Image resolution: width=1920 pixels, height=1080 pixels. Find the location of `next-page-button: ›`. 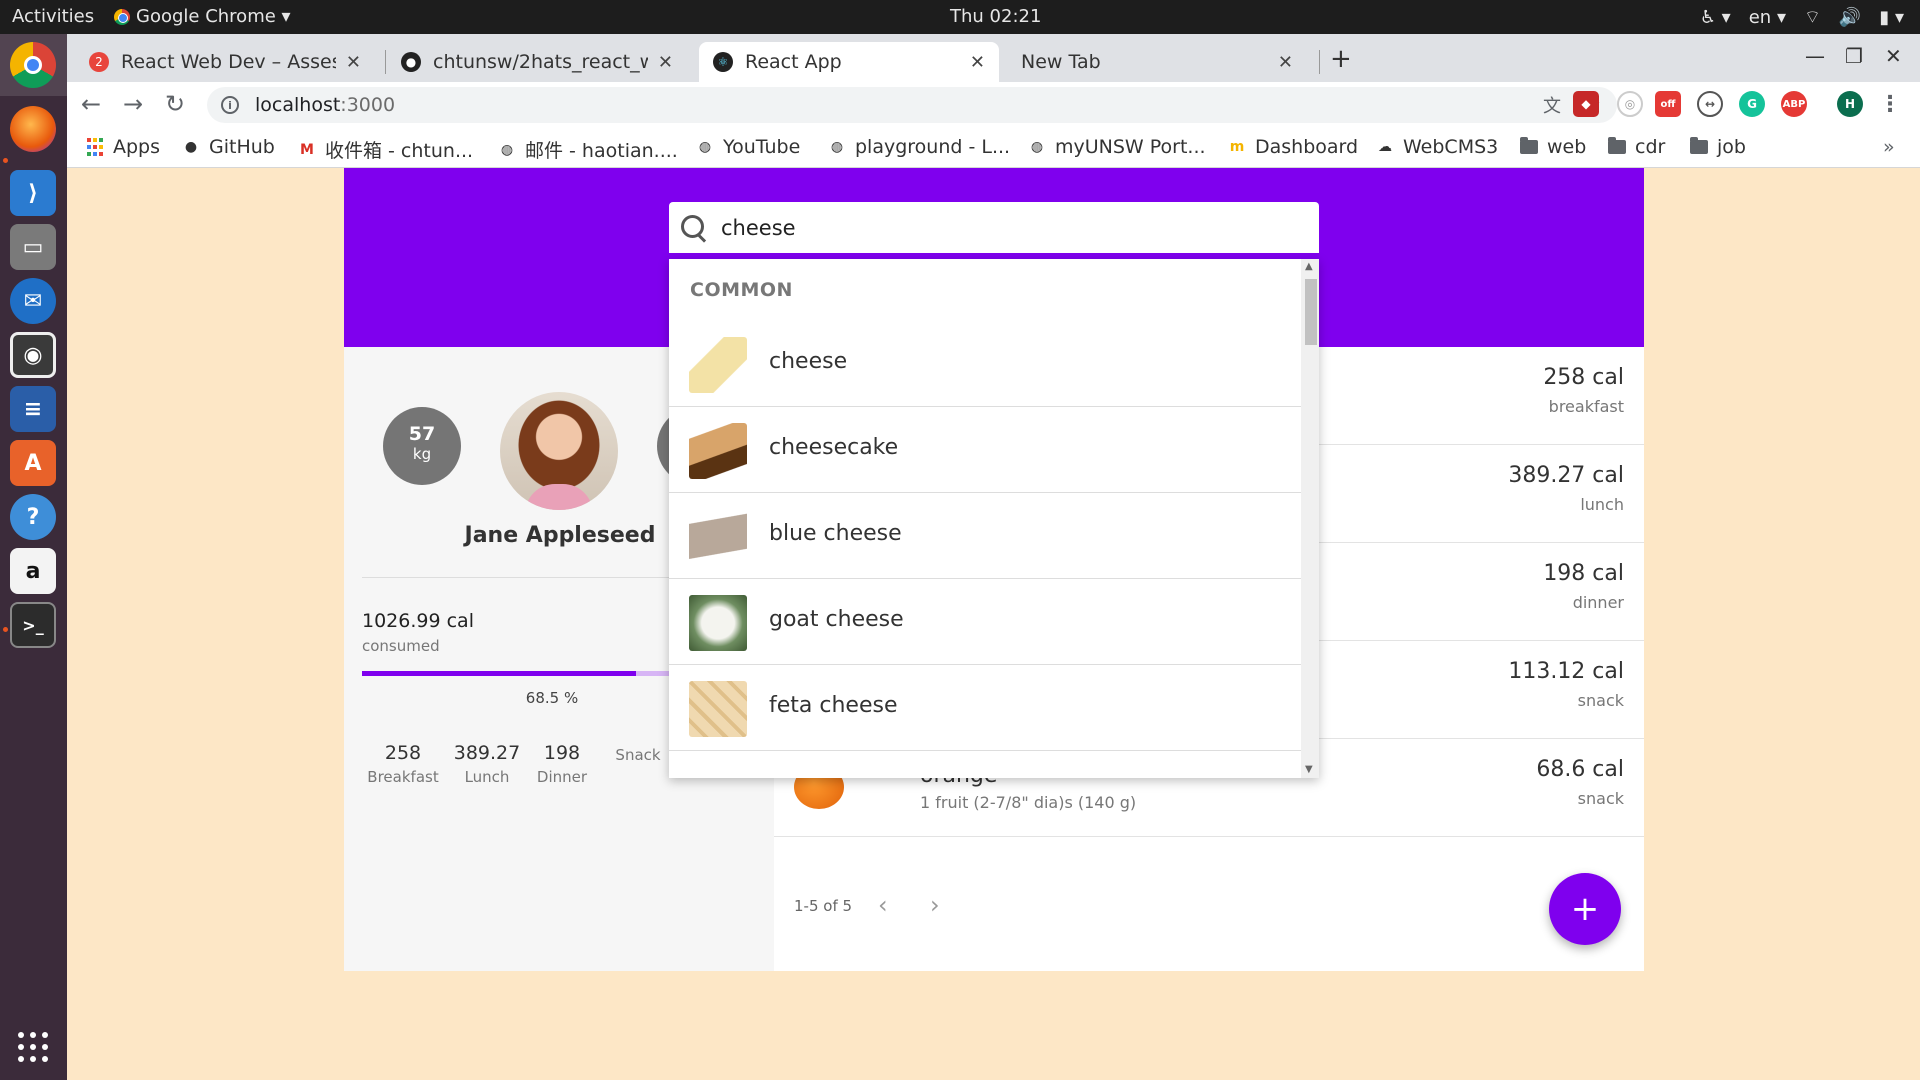

next-page-button: › is located at coordinates (935, 905).